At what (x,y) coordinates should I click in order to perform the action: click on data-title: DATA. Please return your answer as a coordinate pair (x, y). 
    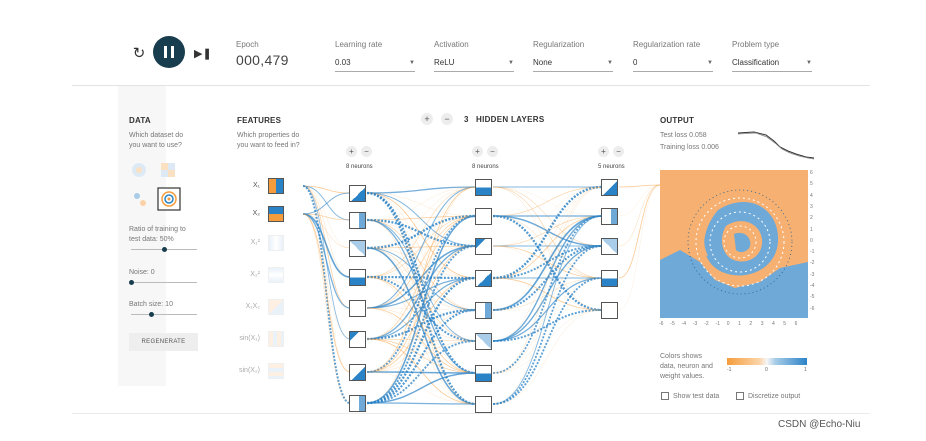
    Looking at the image, I should click on (140, 120).